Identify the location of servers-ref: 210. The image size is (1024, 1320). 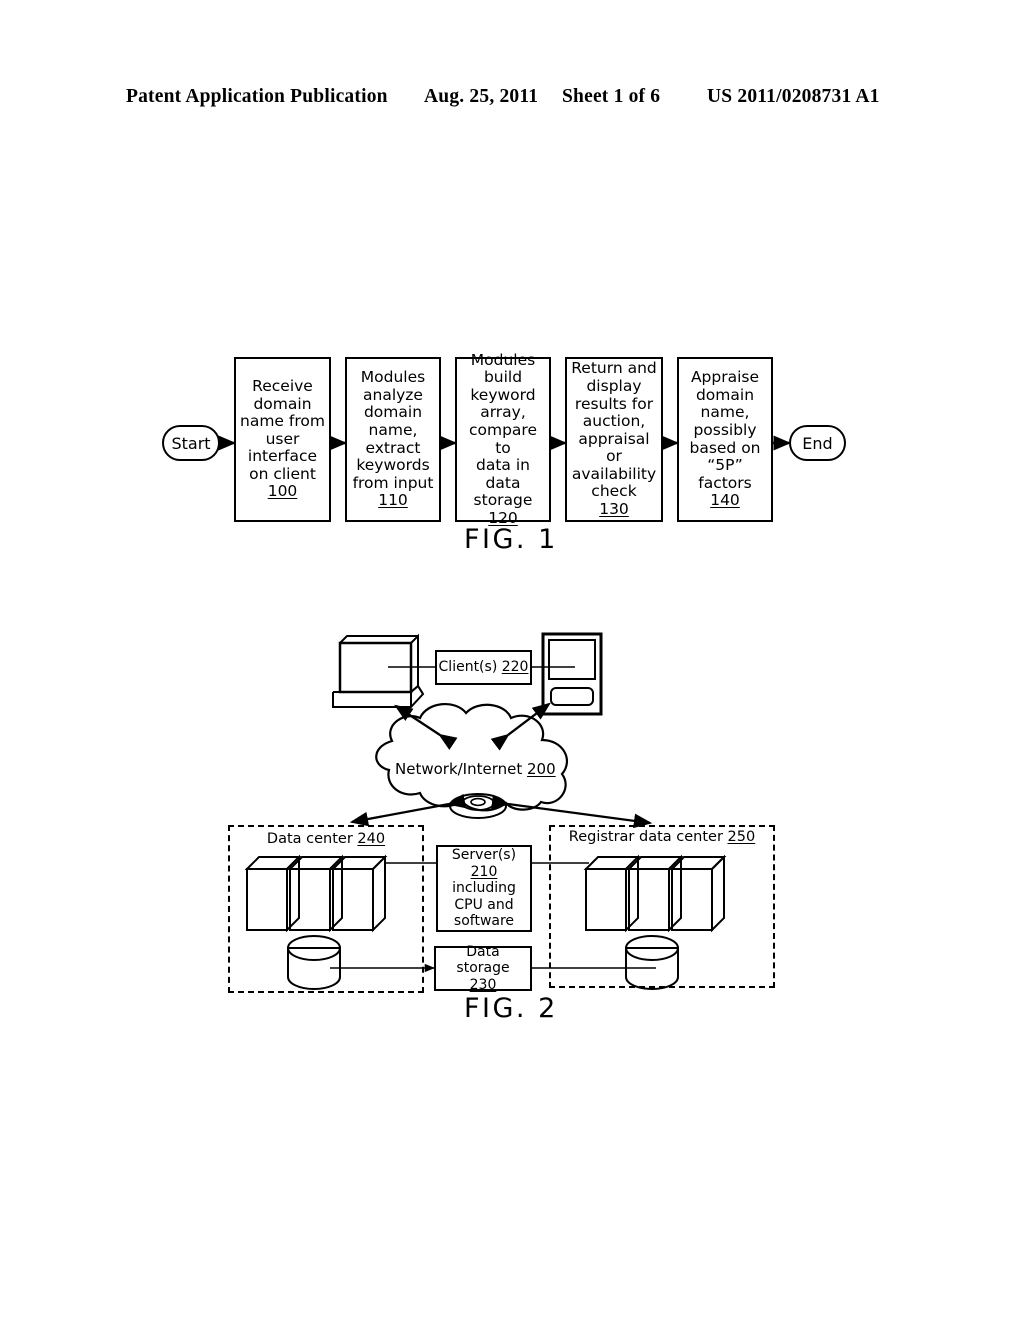
(484, 871).